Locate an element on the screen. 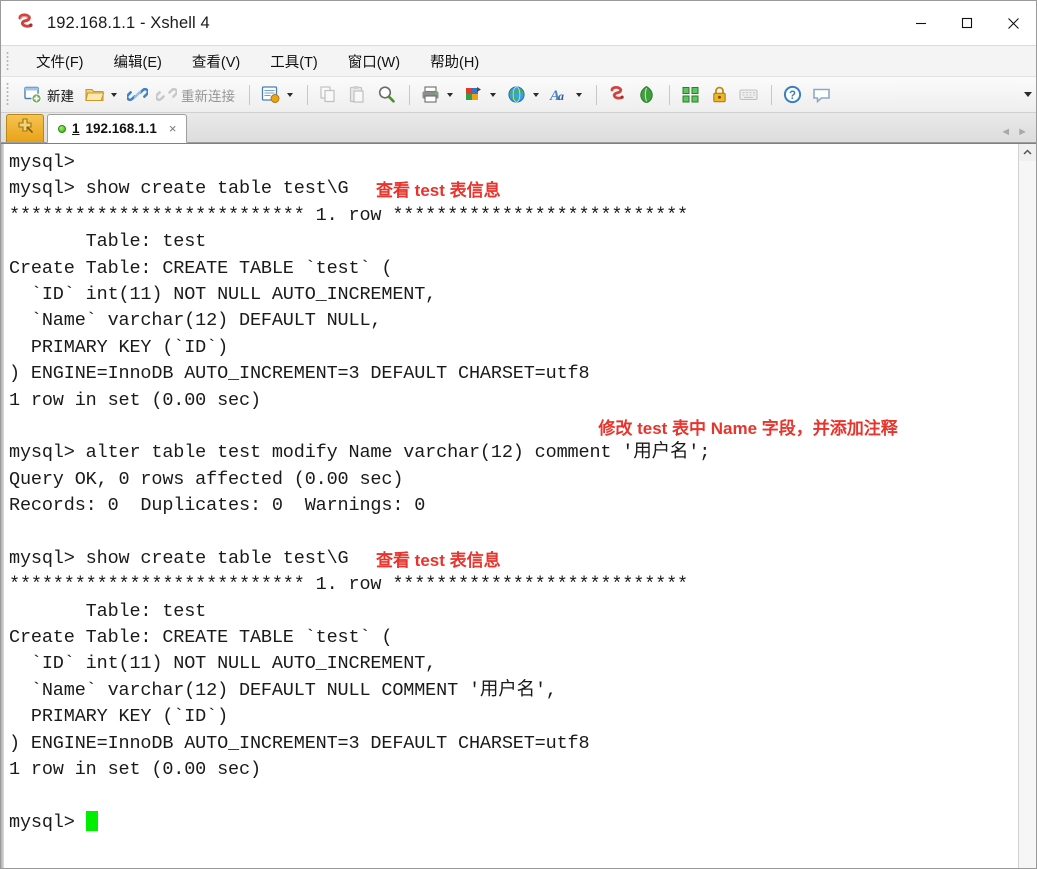 This screenshot has height=869, width=1037. tab-label: 192.168.1.1 is located at coordinates (121, 128).